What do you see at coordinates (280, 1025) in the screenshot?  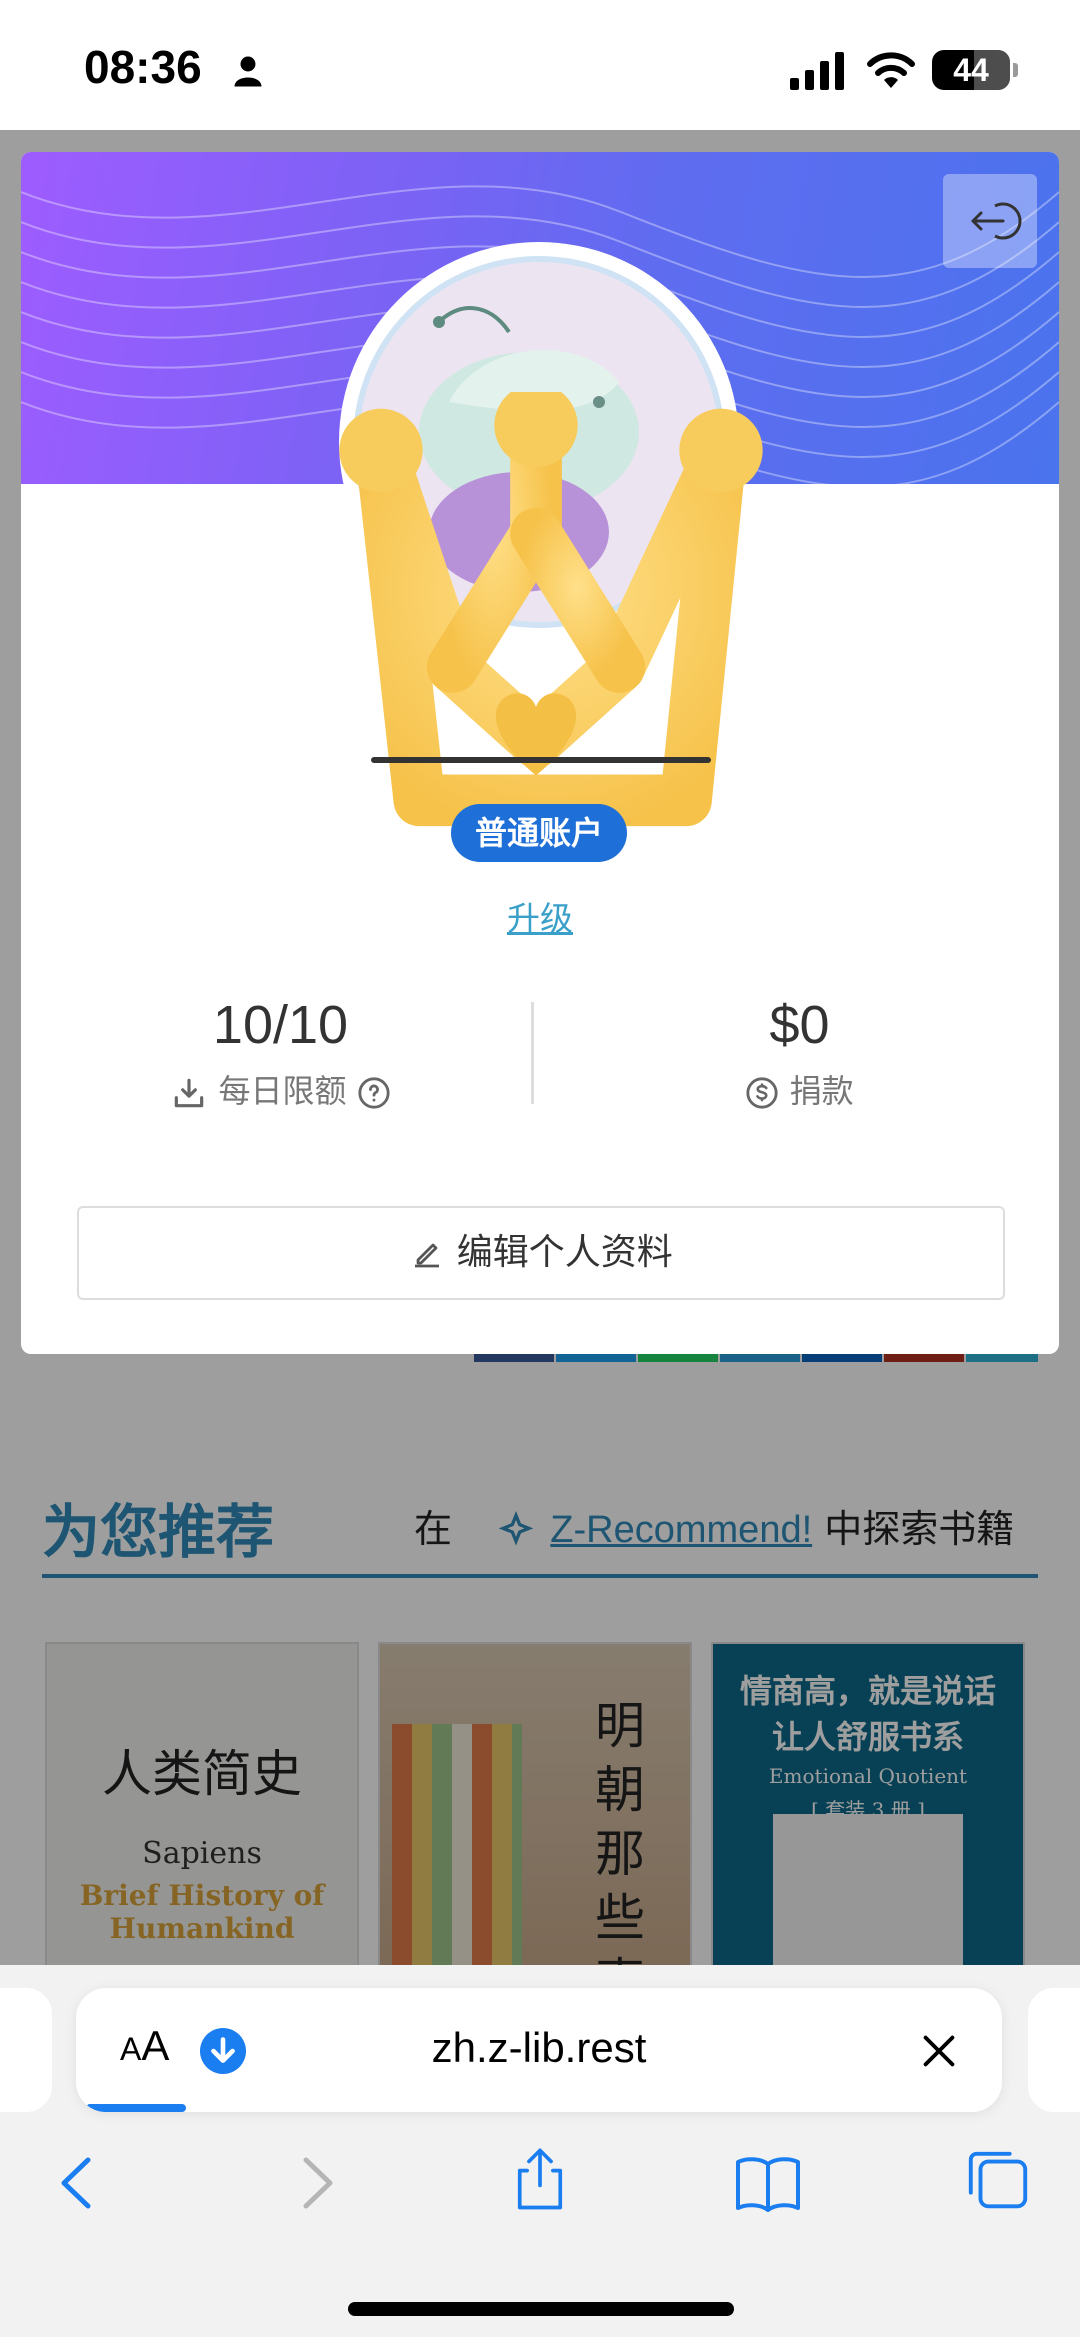 I see `daily-limit-value: 10/10` at bounding box center [280, 1025].